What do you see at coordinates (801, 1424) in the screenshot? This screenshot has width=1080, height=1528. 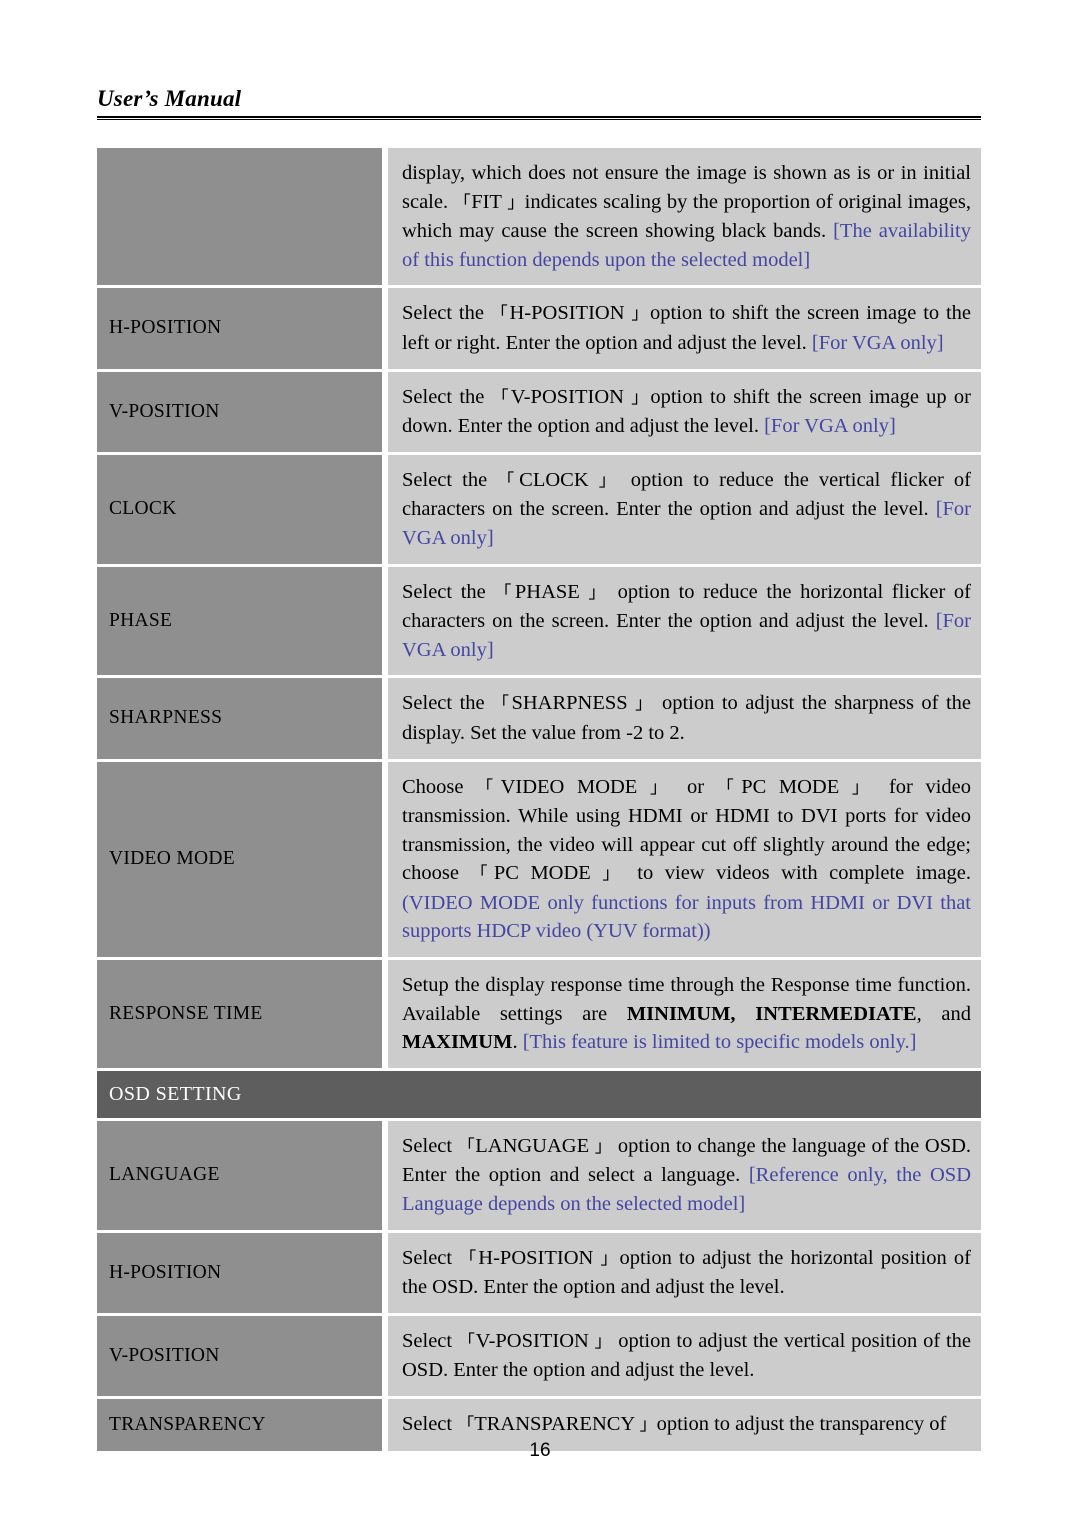 I see `description-segment: option to adjust the transparency of` at bounding box center [801, 1424].